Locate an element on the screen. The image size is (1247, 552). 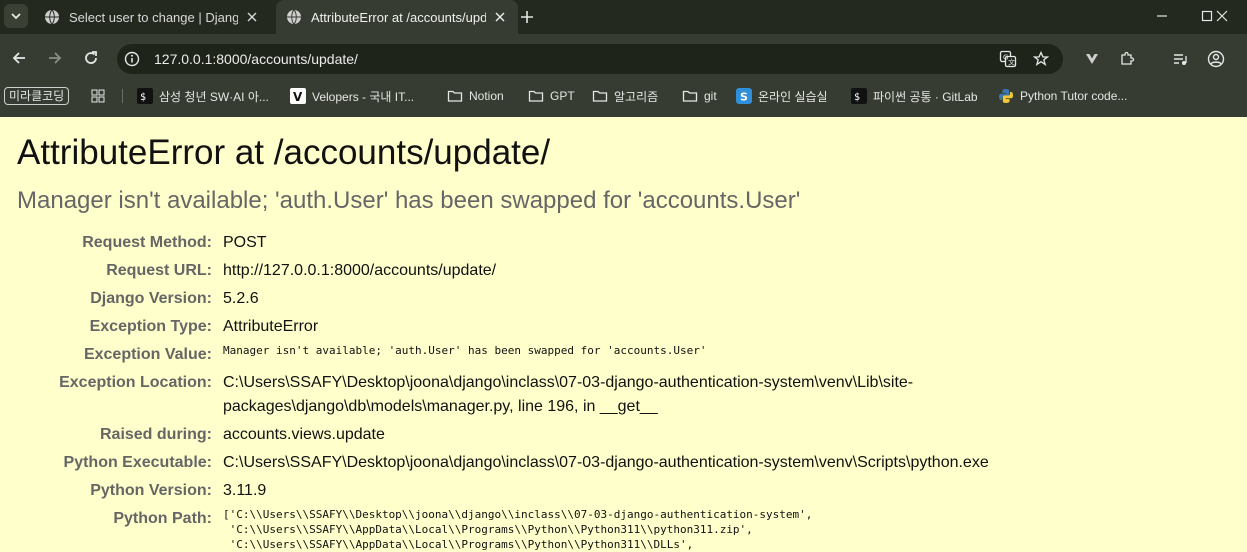
arrow-right-icon is located at coordinates (55, 58).